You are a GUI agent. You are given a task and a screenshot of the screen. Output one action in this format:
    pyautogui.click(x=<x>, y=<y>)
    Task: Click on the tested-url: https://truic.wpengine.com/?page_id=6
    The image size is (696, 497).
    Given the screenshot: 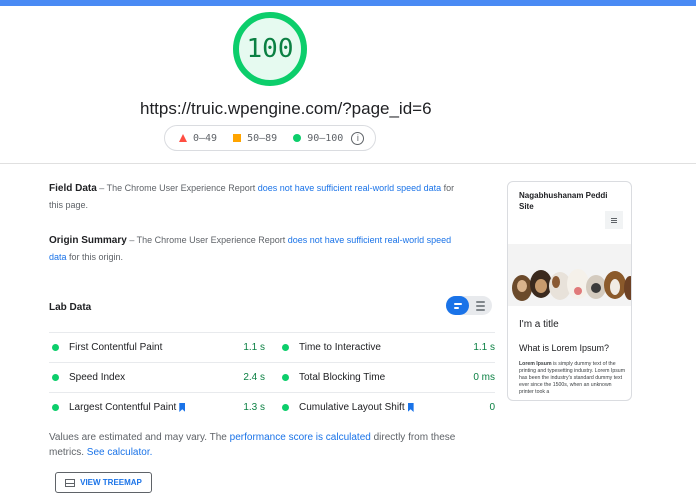 What is the action you would take?
    pyautogui.click(x=286, y=108)
    